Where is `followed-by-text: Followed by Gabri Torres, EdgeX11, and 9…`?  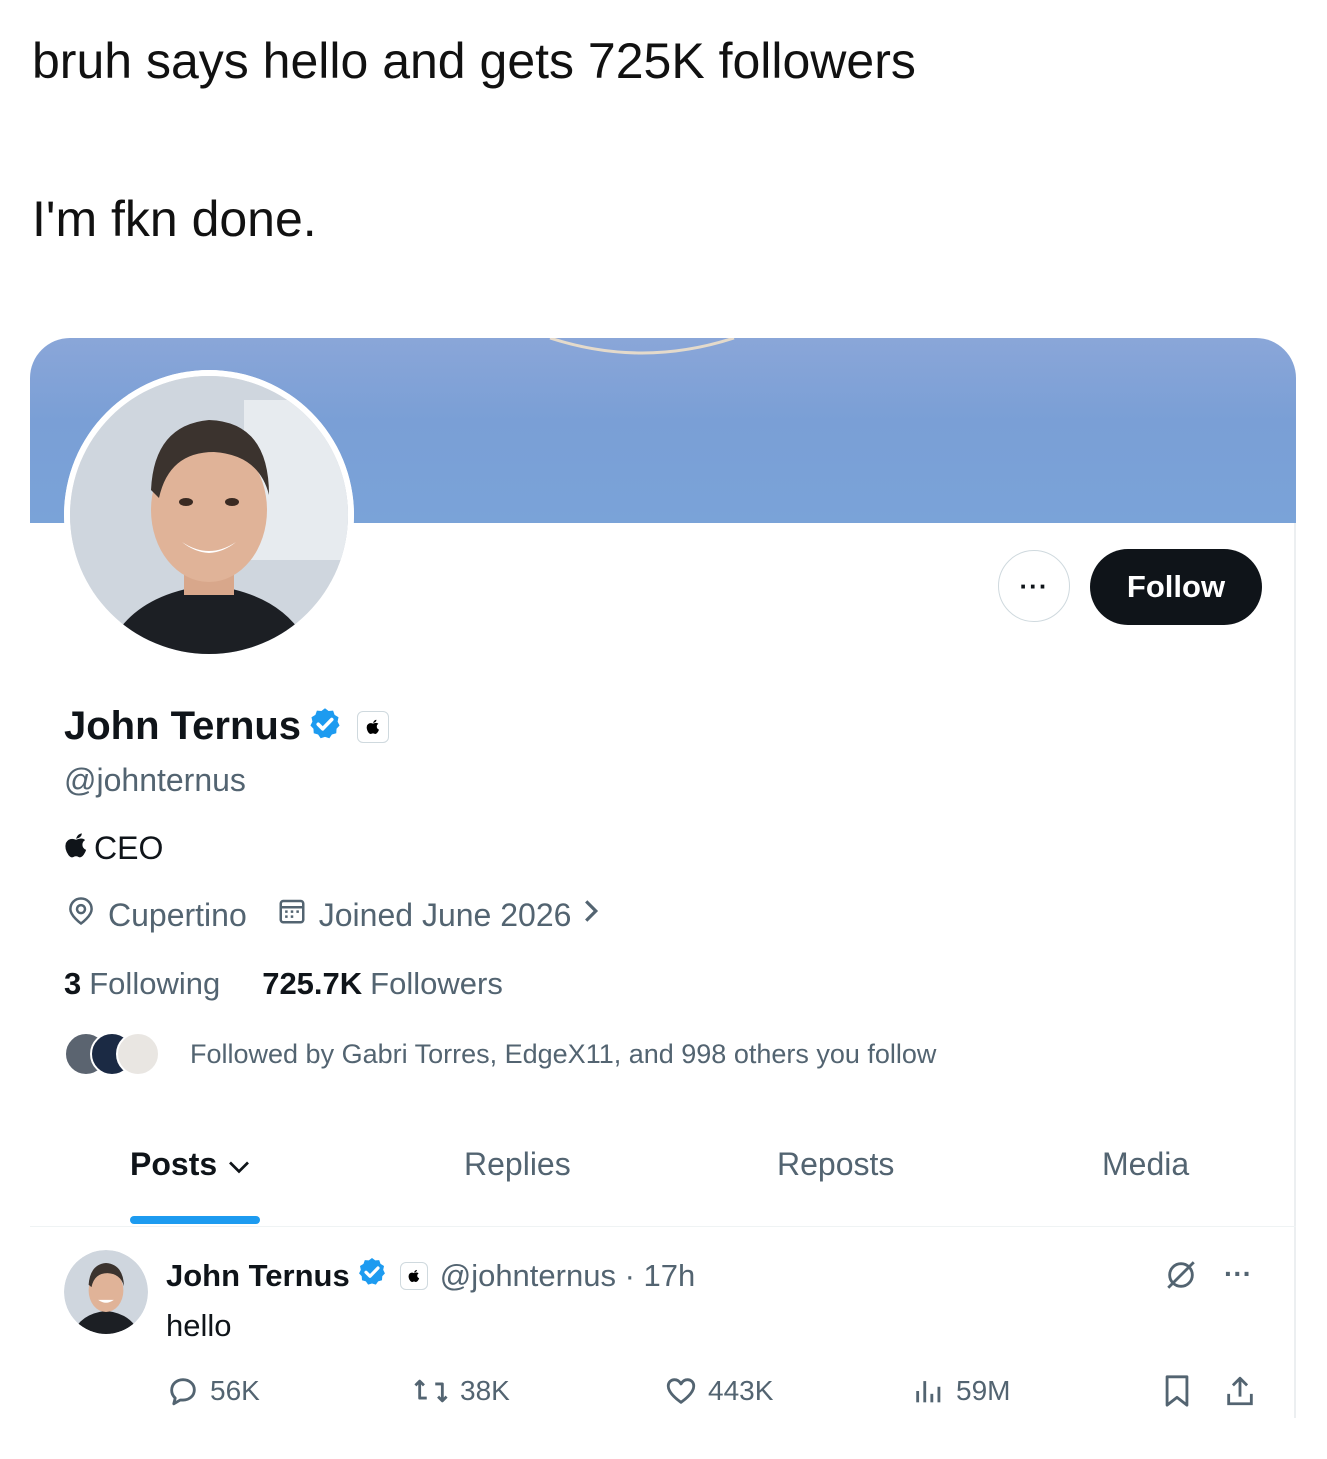 followed-by-text: Followed by Gabri Torres, EdgeX11, and 9… is located at coordinates (563, 1053).